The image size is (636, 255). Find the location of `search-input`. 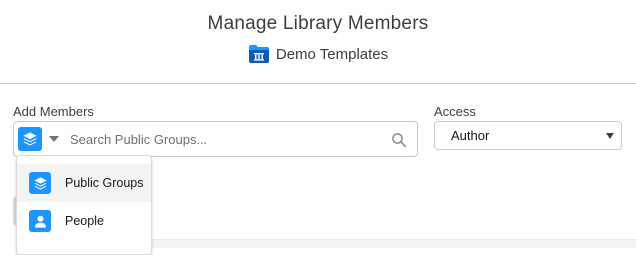

search-input is located at coordinates (220, 139).